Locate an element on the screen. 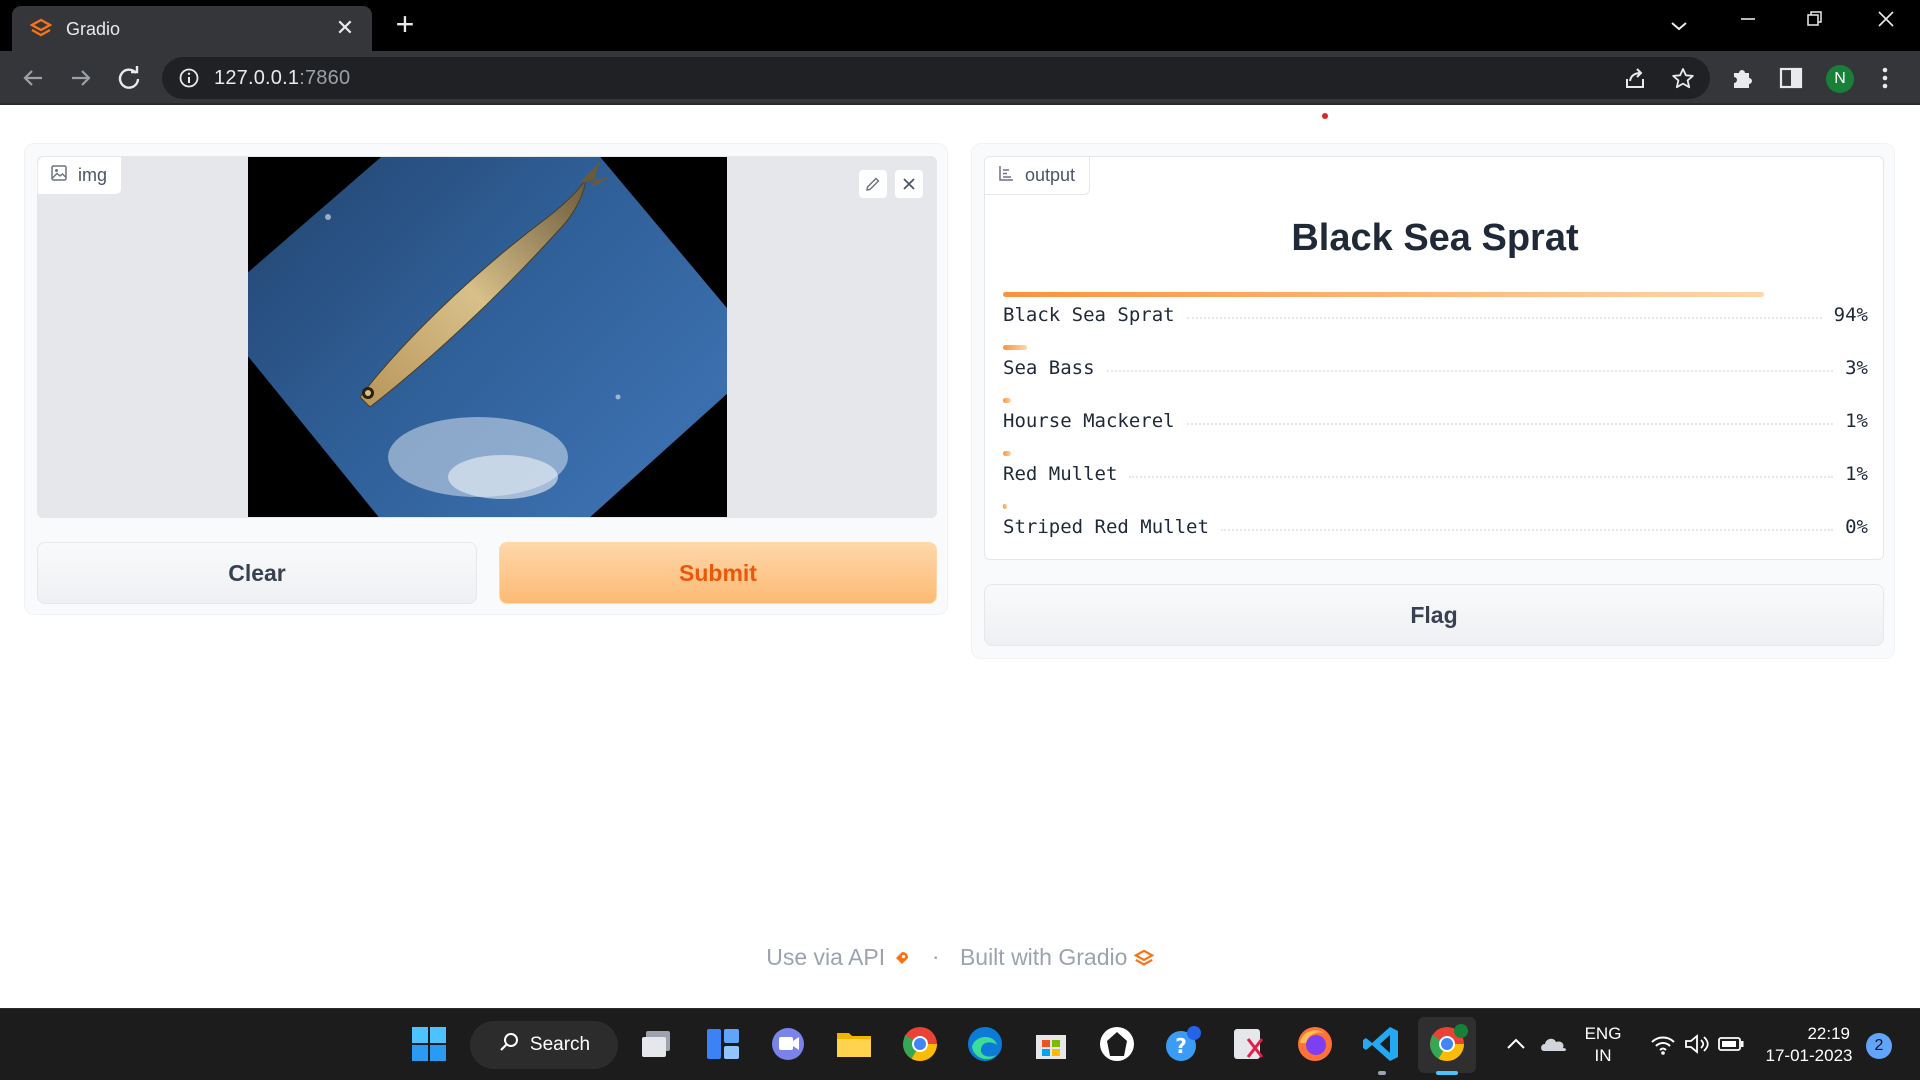  url-text: 127.0.0.1:7860 is located at coordinates (282, 78).